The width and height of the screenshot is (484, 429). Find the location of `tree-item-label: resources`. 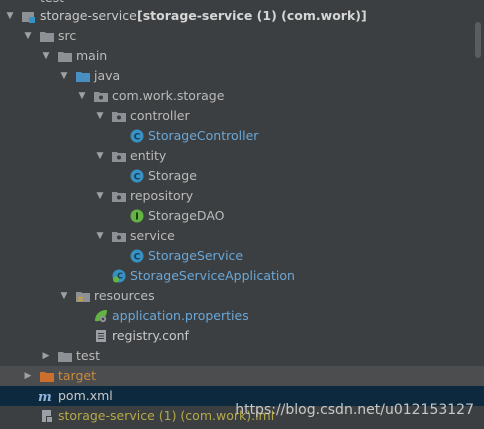

tree-item-label: resources is located at coordinates (124, 295).